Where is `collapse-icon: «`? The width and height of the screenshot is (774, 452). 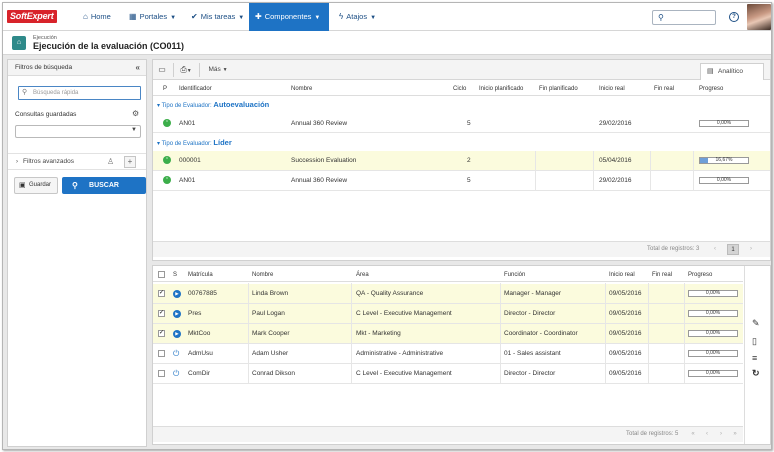 collapse-icon: « is located at coordinates (138, 68).